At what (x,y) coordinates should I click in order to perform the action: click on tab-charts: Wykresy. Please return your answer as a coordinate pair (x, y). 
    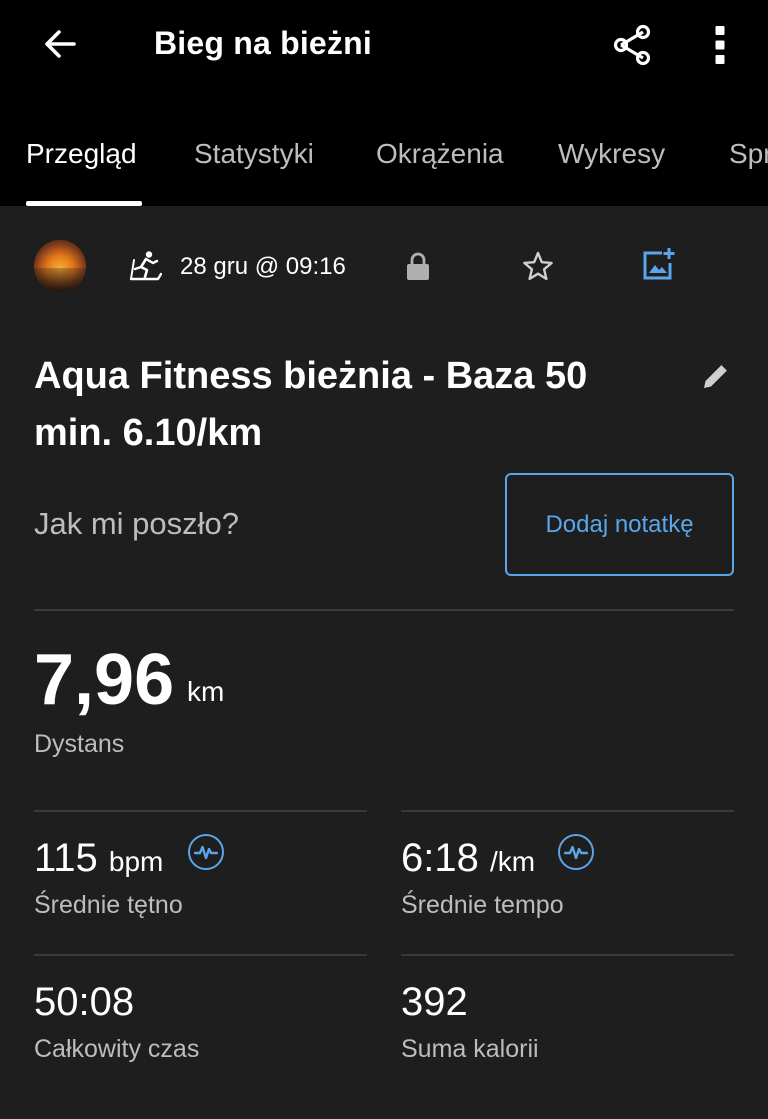
    Looking at the image, I should click on (611, 154).